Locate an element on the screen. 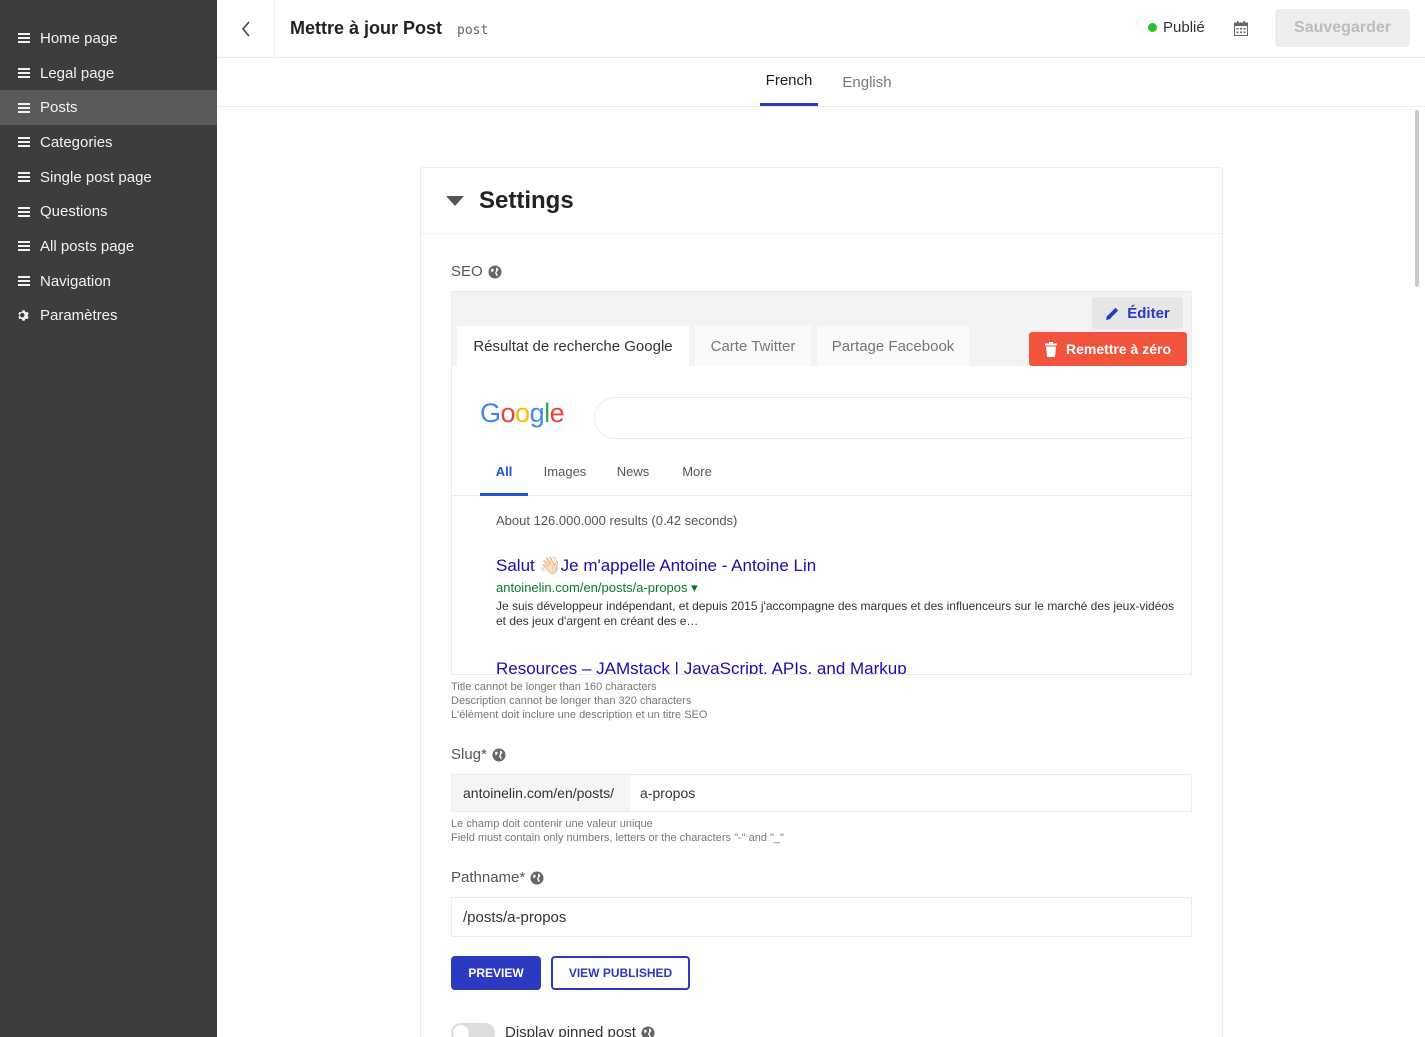  back-button is located at coordinates (246, 29).